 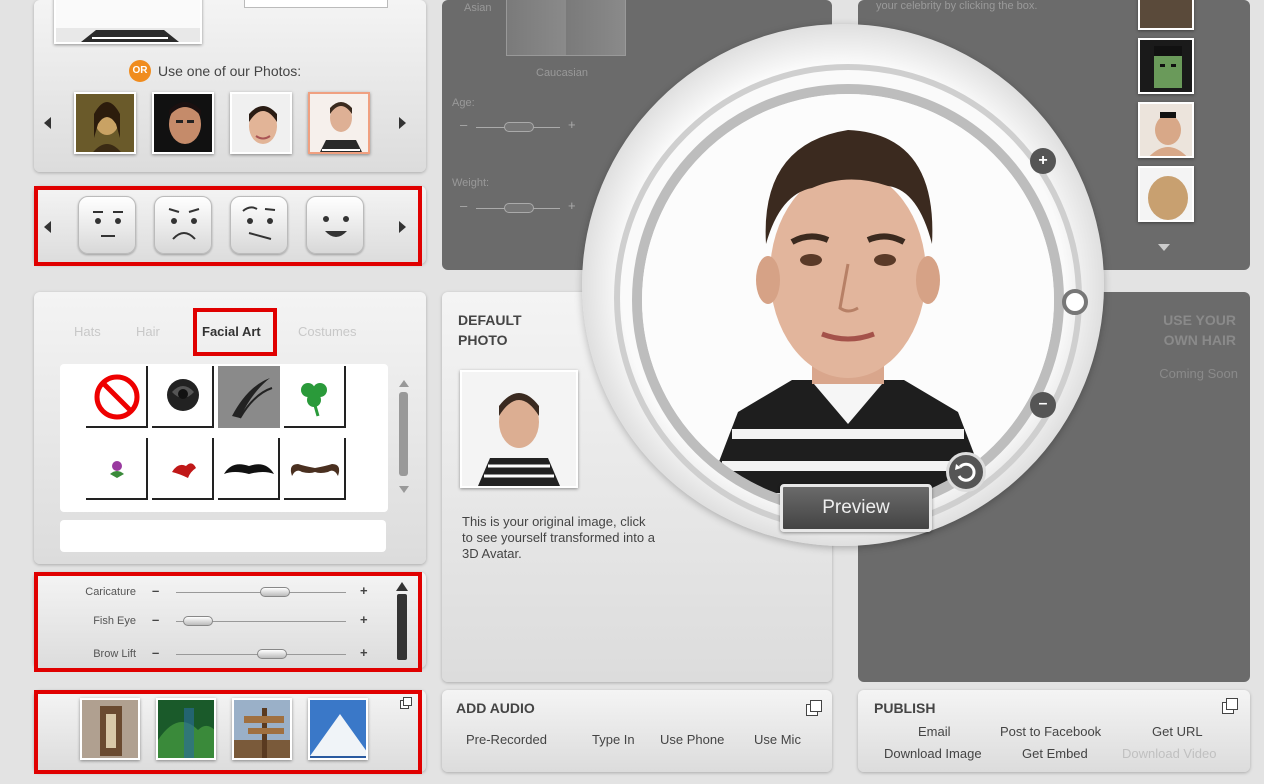 I want to click on celebrity-blank-head, so click(x=1166, y=194).